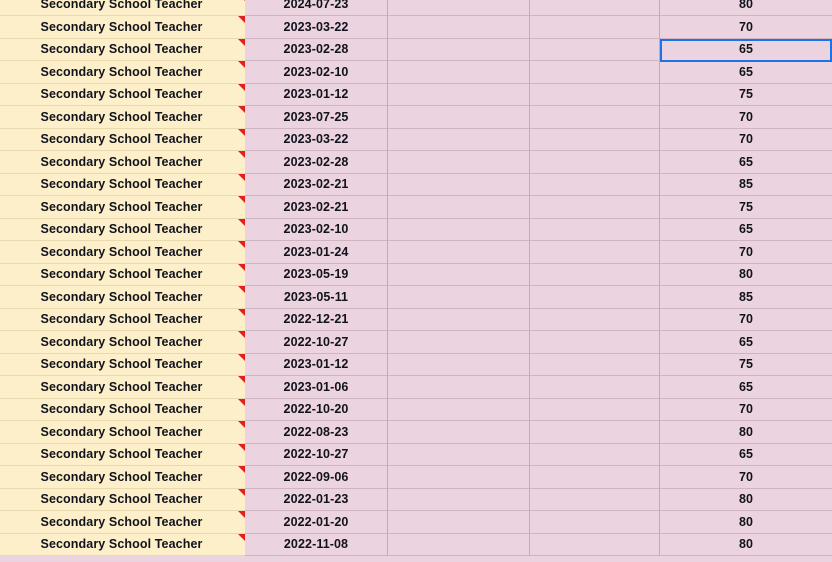  What do you see at coordinates (316, 432) in the screenshot?
I see `cell-date: 2022-08-23` at bounding box center [316, 432].